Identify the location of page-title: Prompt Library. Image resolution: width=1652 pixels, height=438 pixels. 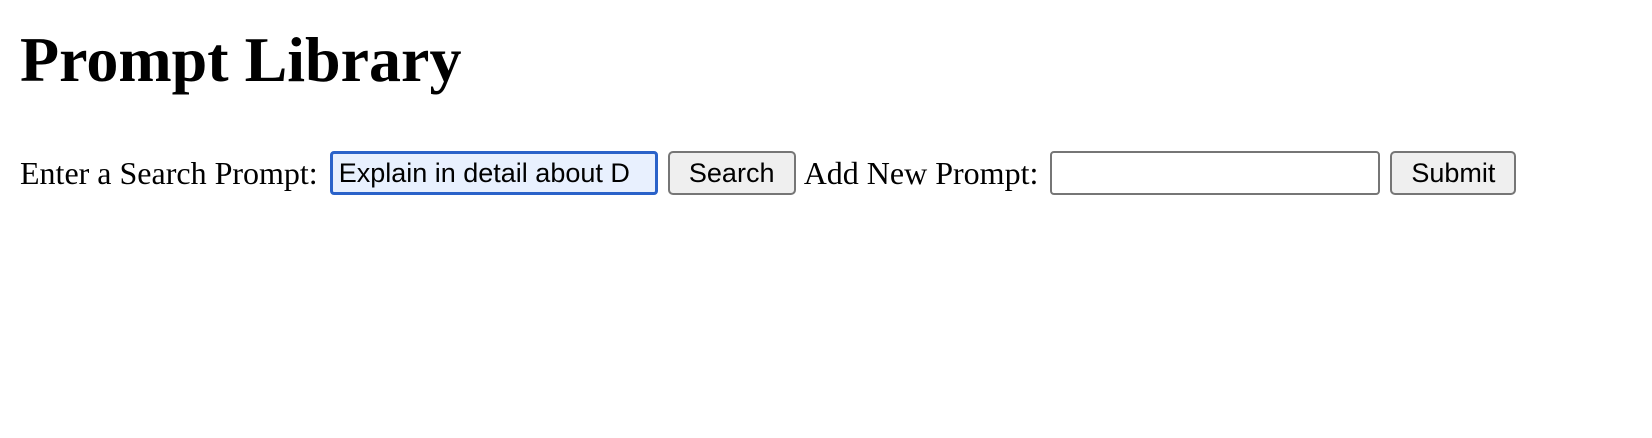
(241, 59).